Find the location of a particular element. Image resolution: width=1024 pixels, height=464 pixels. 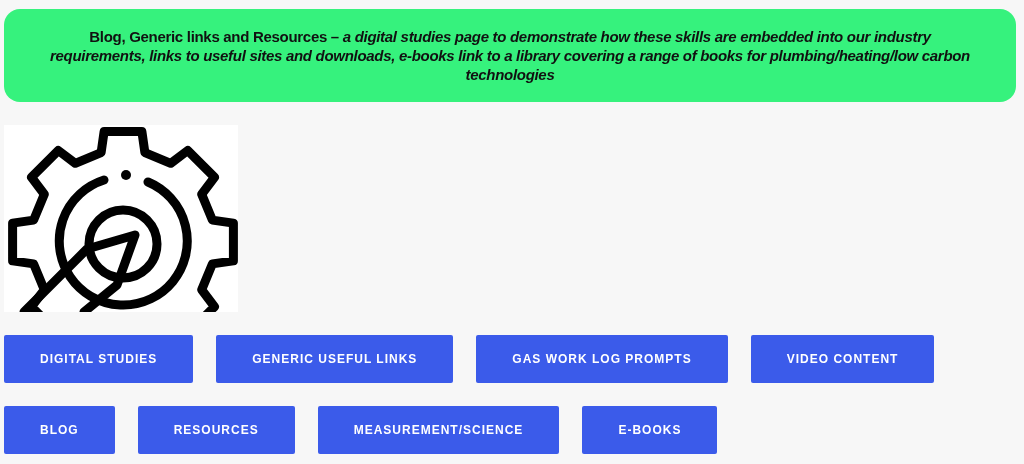

nav-button: GAS WORK LOG PROMPTS is located at coordinates (602, 359).